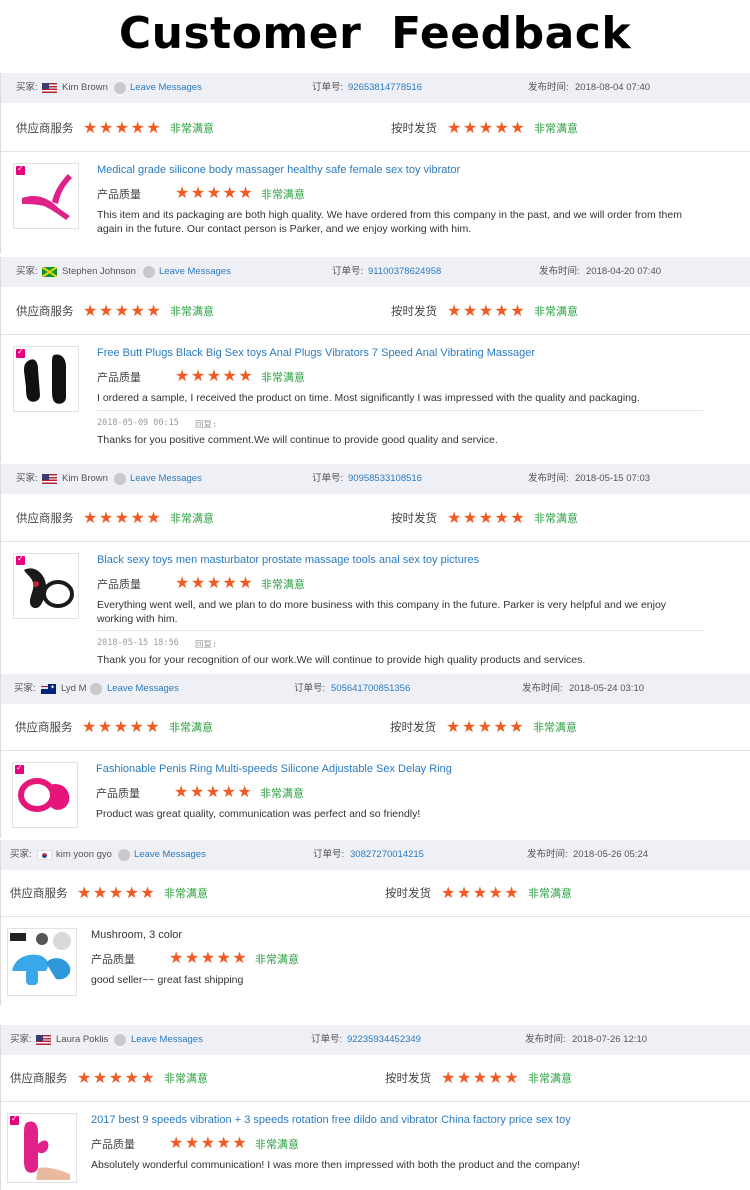 This screenshot has width=750, height=1190. What do you see at coordinates (84, 854) in the screenshot?
I see `buyer-name: kim yoon gyo` at bounding box center [84, 854].